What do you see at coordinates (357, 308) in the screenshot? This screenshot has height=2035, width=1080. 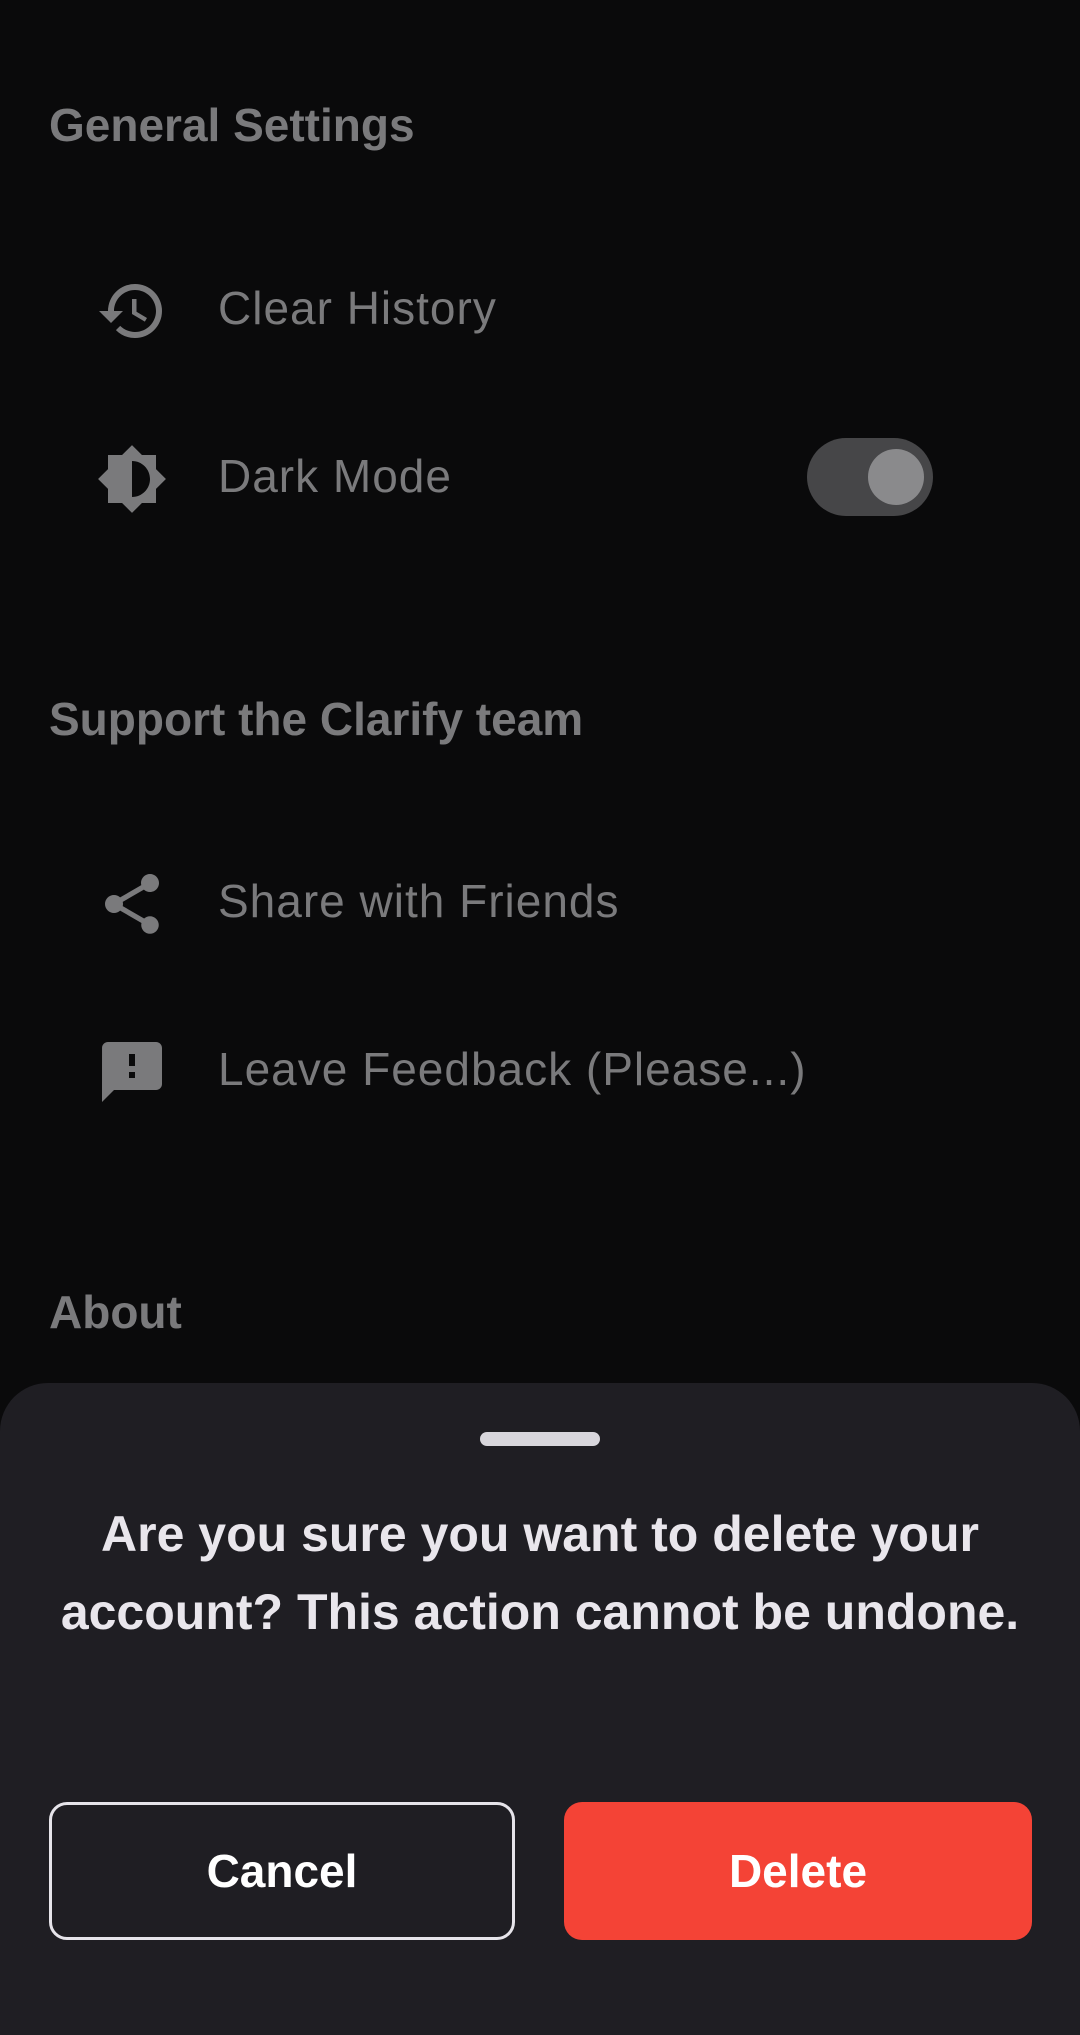 I see `settings-item-label: Clear History` at bounding box center [357, 308].